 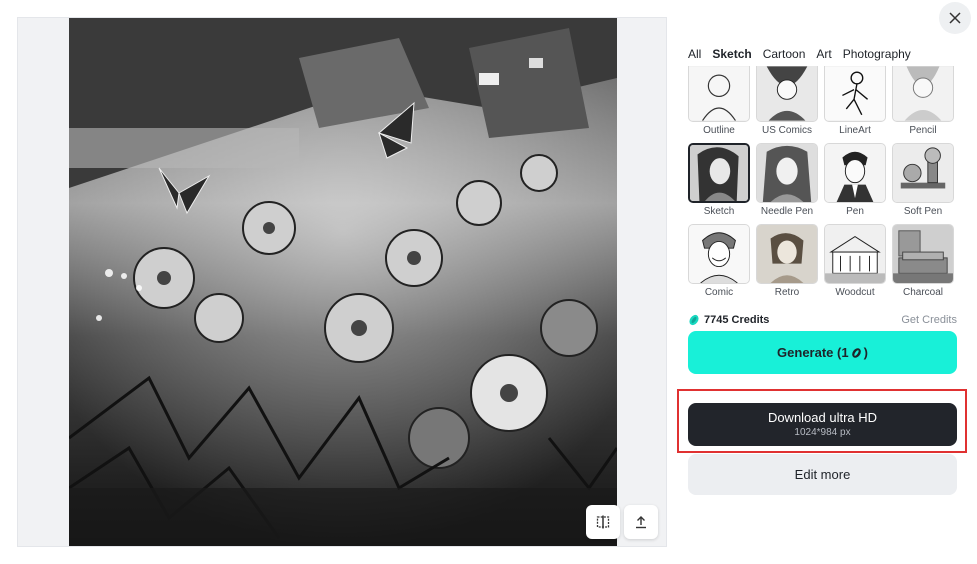 What do you see at coordinates (923, 130) in the screenshot?
I see `style-label: Pencil` at bounding box center [923, 130].